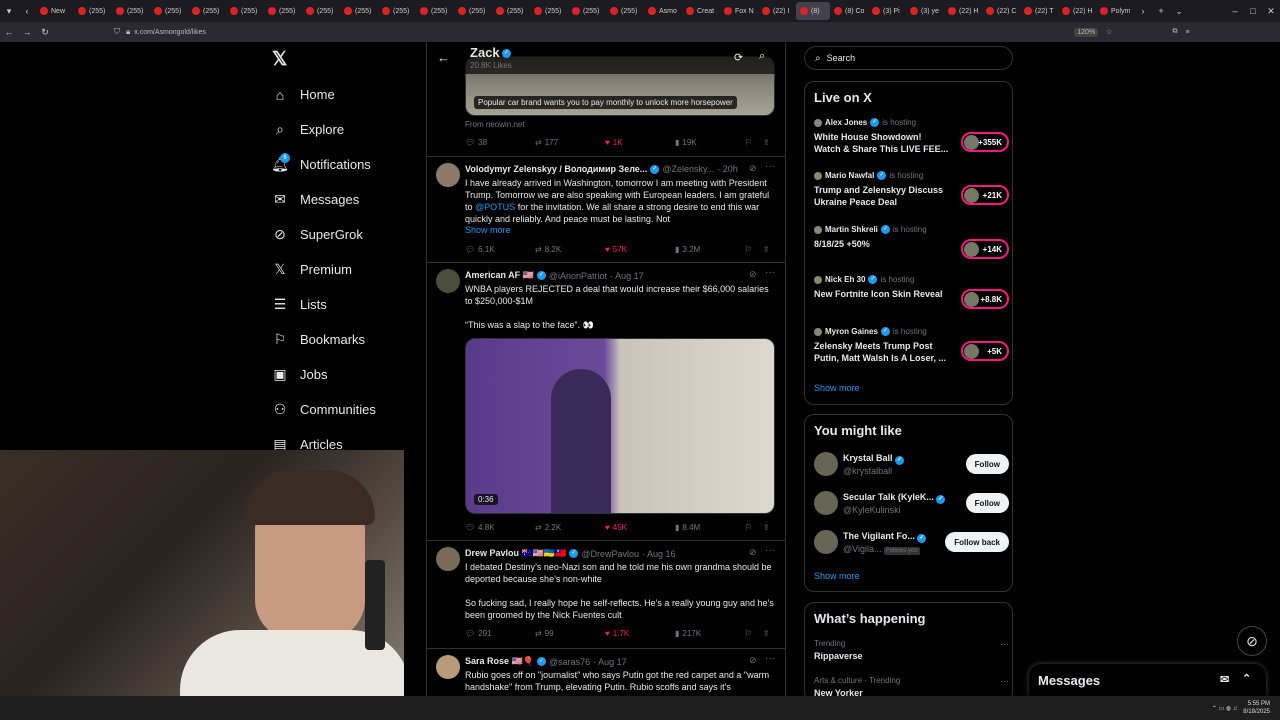 The height and width of the screenshot is (720, 1280). What do you see at coordinates (845, 279) in the screenshot?
I see `host-name: Nick Eh 30` at bounding box center [845, 279].